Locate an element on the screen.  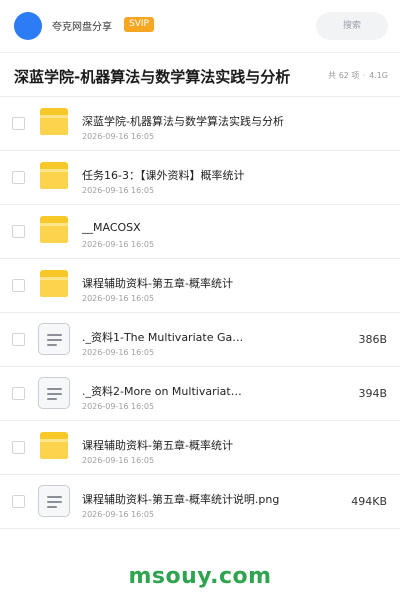
avatar is located at coordinates (28, 26).